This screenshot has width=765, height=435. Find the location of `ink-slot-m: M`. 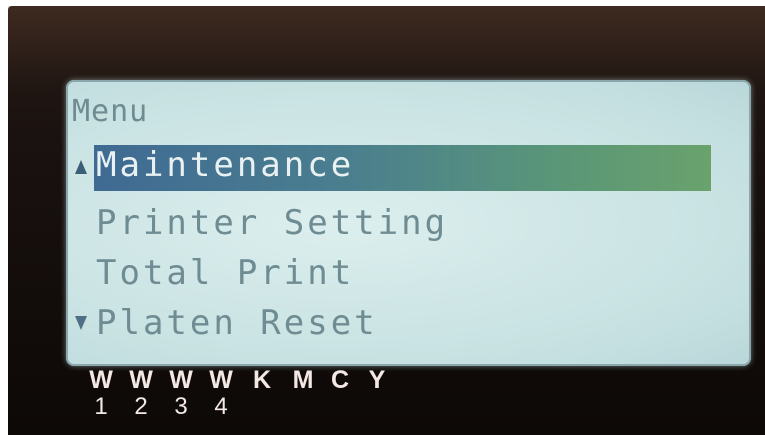

ink-slot-m: M is located at coordinates (303, 380).